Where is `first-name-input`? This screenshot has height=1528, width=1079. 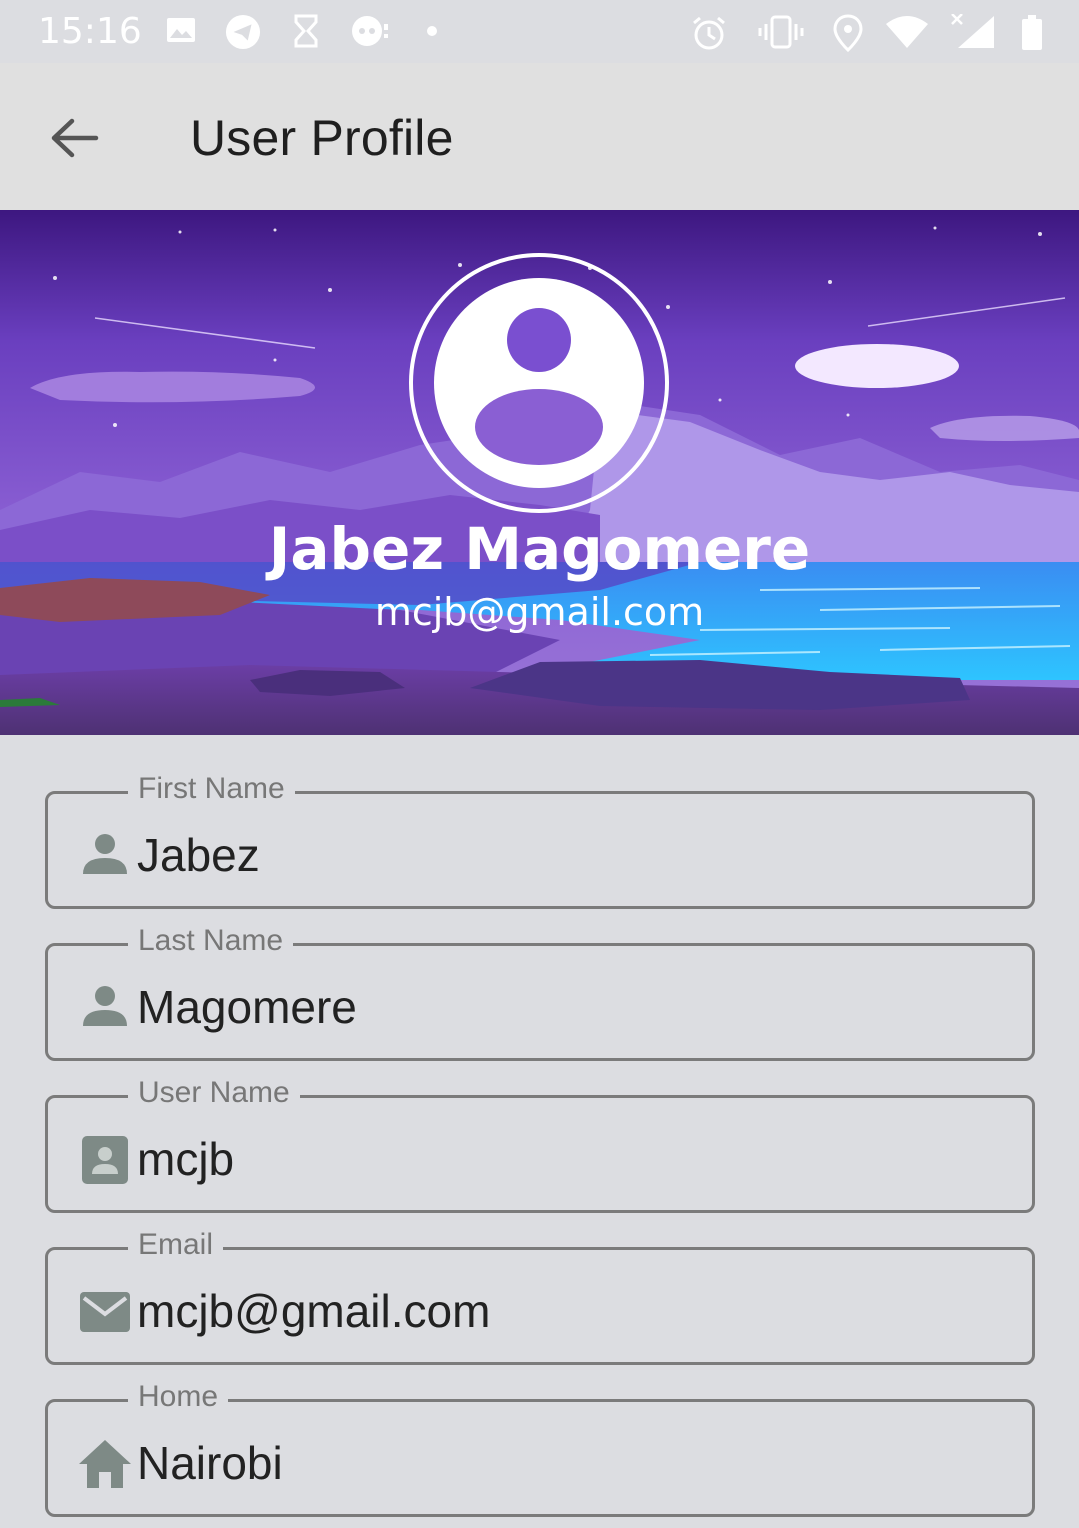
first-name-input is located at coordinates (567, 855).